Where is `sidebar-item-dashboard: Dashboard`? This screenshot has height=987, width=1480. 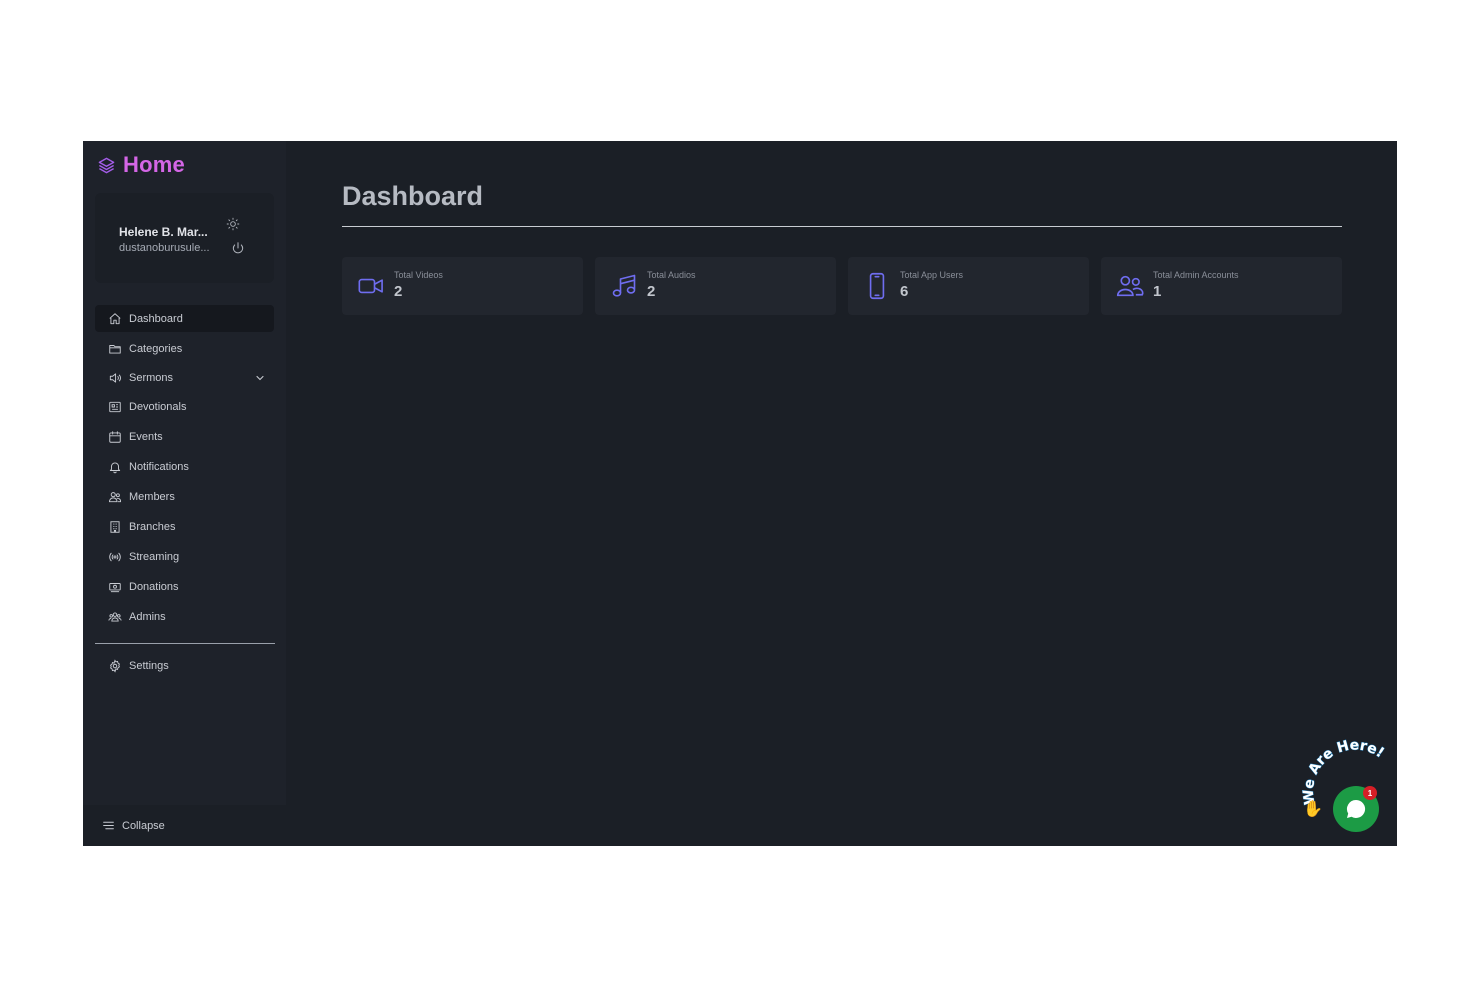
sidebar-item-dashboard: Dashboard is located at coordinates (184, 318).